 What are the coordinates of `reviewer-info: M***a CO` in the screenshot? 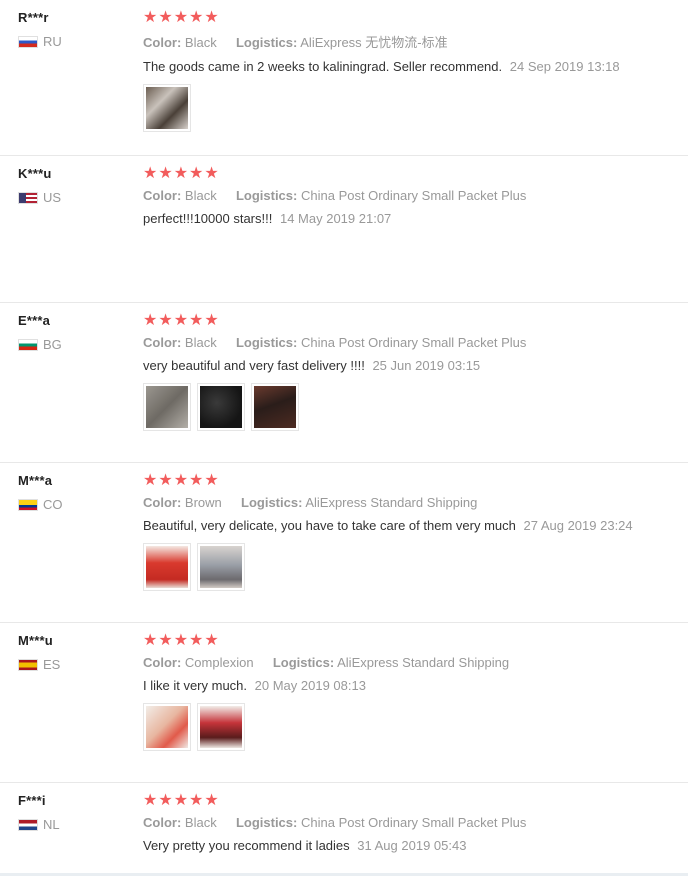 It's located at (73, 492).